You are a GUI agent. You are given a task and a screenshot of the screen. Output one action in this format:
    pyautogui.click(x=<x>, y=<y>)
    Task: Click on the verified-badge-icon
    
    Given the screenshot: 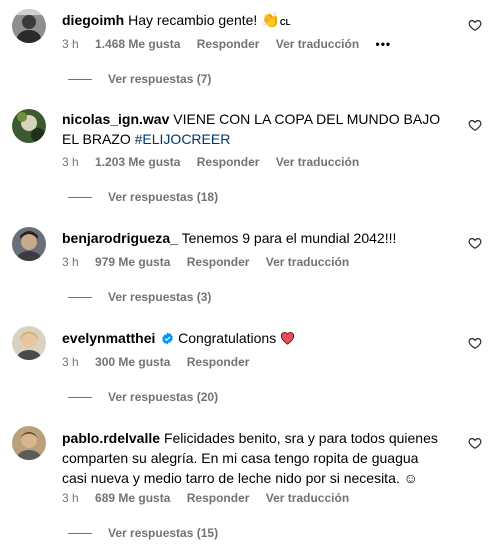 What is the action you would take?
    pyautogui.click(x=168, y=338)
    